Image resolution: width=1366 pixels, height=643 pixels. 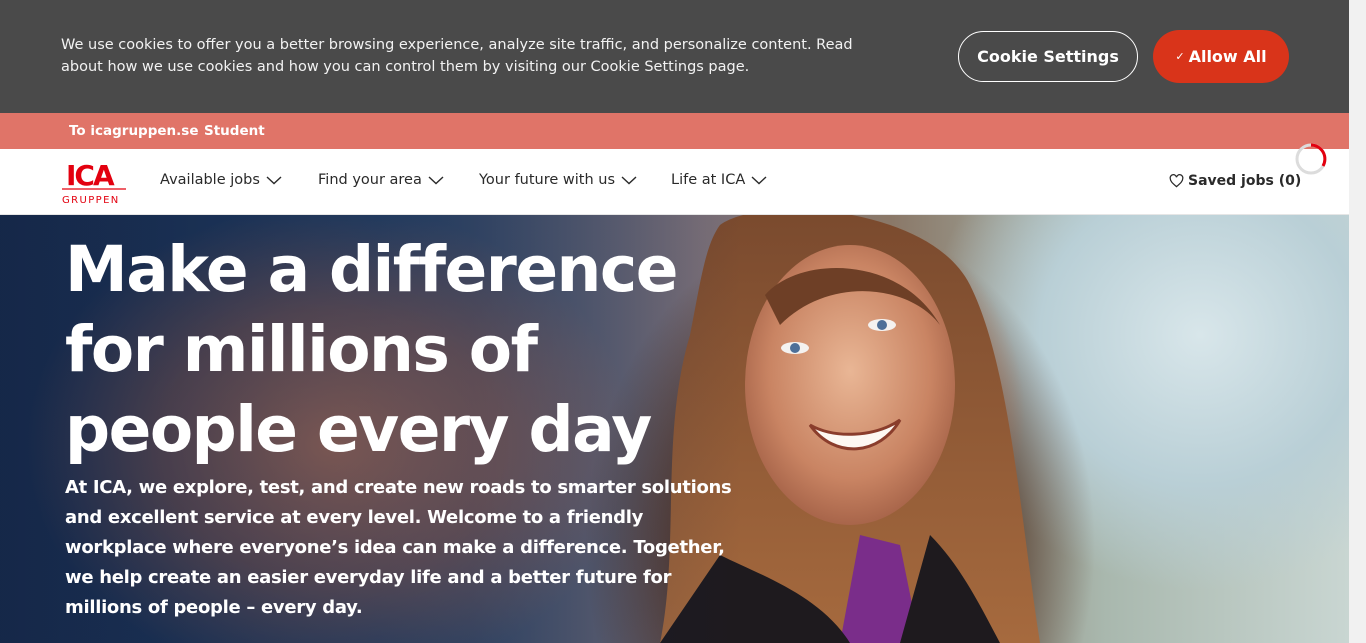 I want to click on nav-available-jobs-label: Available jobs, so click(x=210, y=180).